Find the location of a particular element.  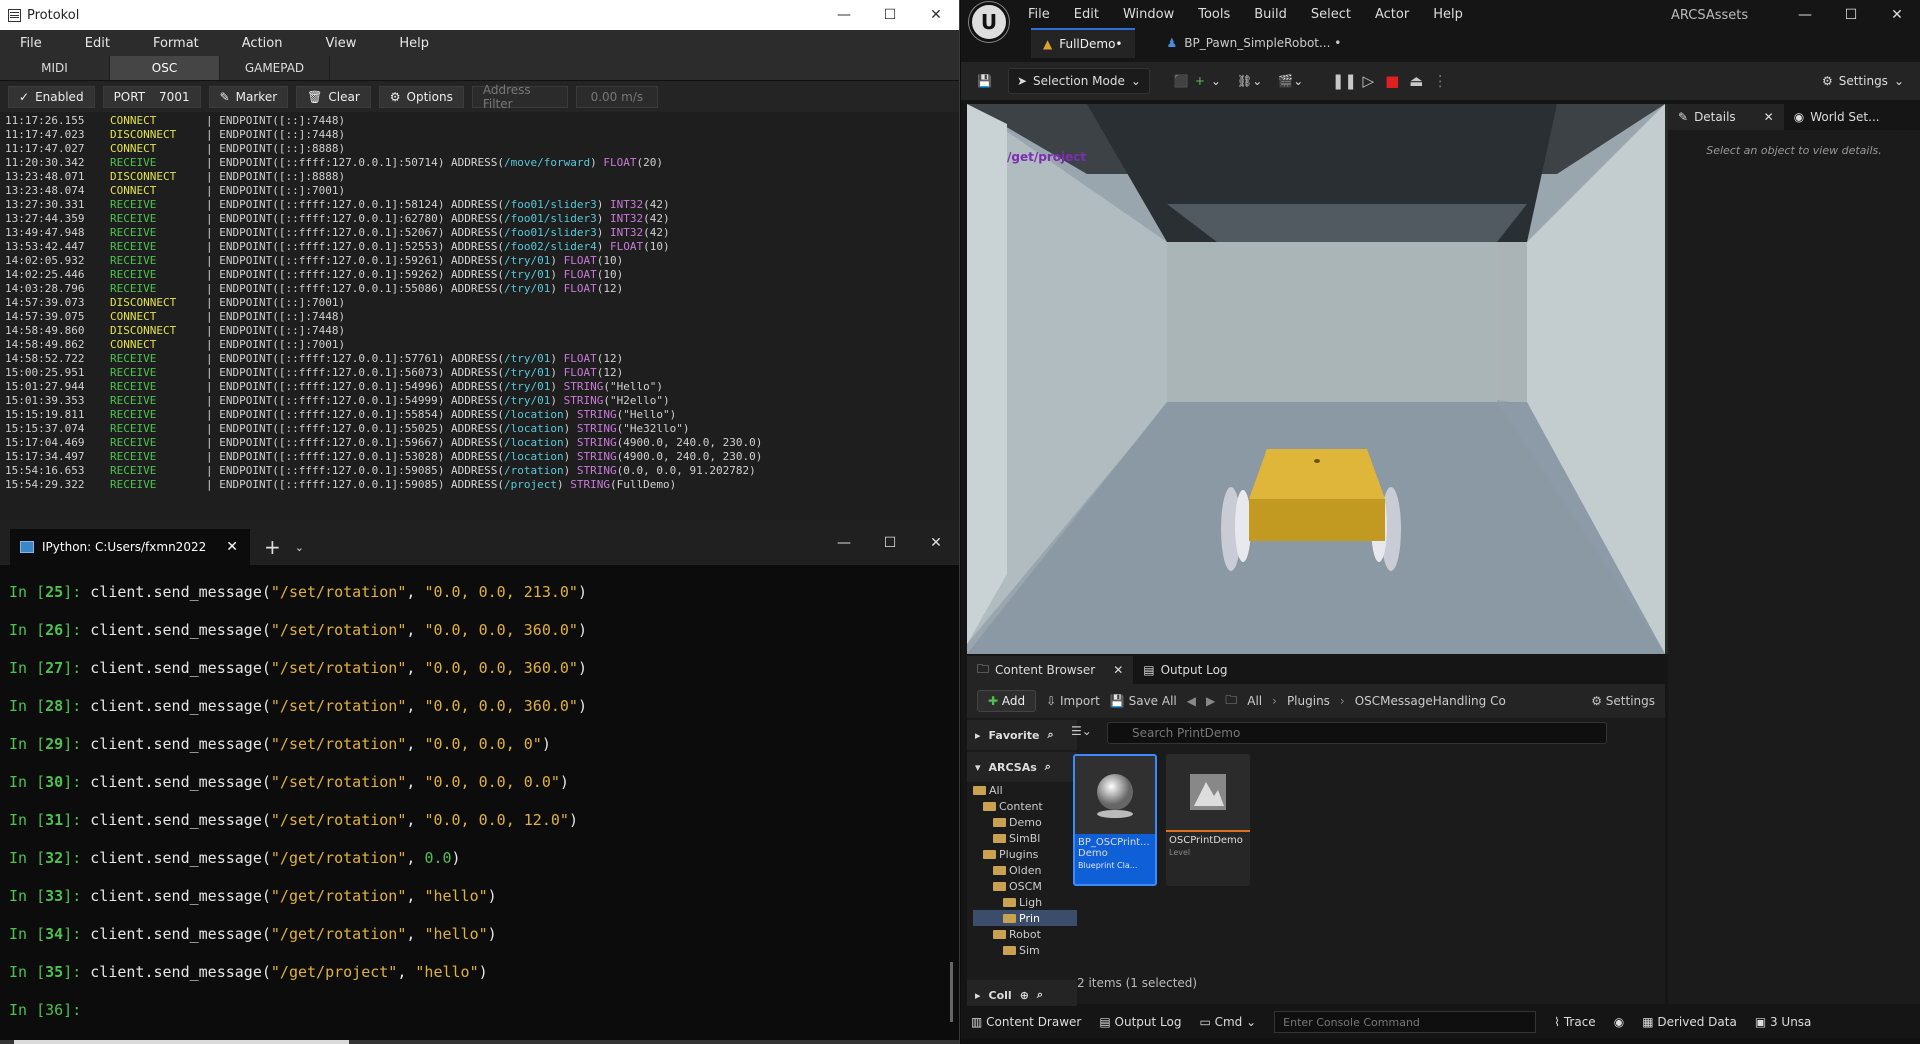

folder-tree-item: All is located at coordinates (1025, 790).